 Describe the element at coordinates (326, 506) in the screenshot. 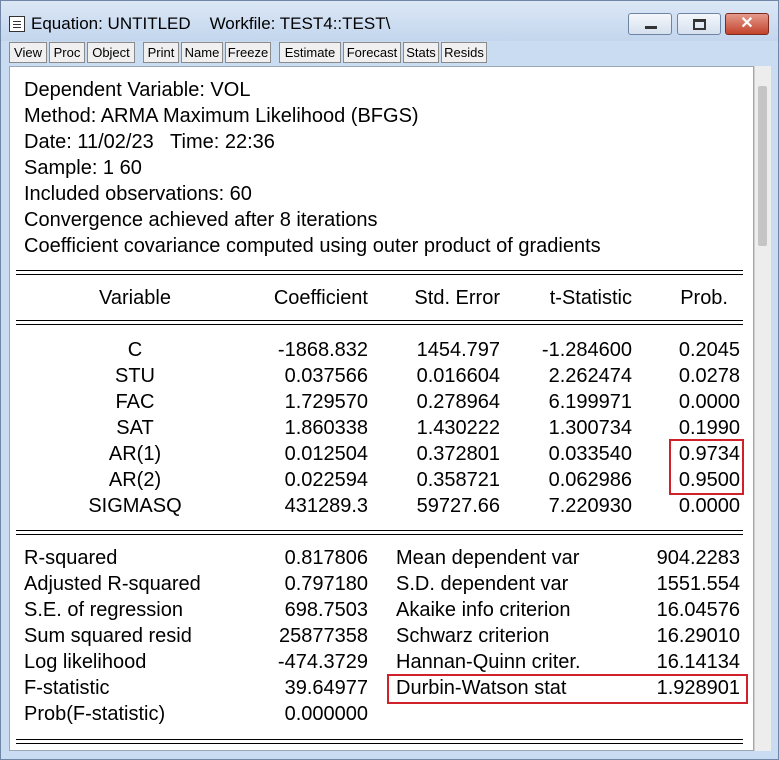

I see `table-cell-coefficient: 431289.3` at that location.